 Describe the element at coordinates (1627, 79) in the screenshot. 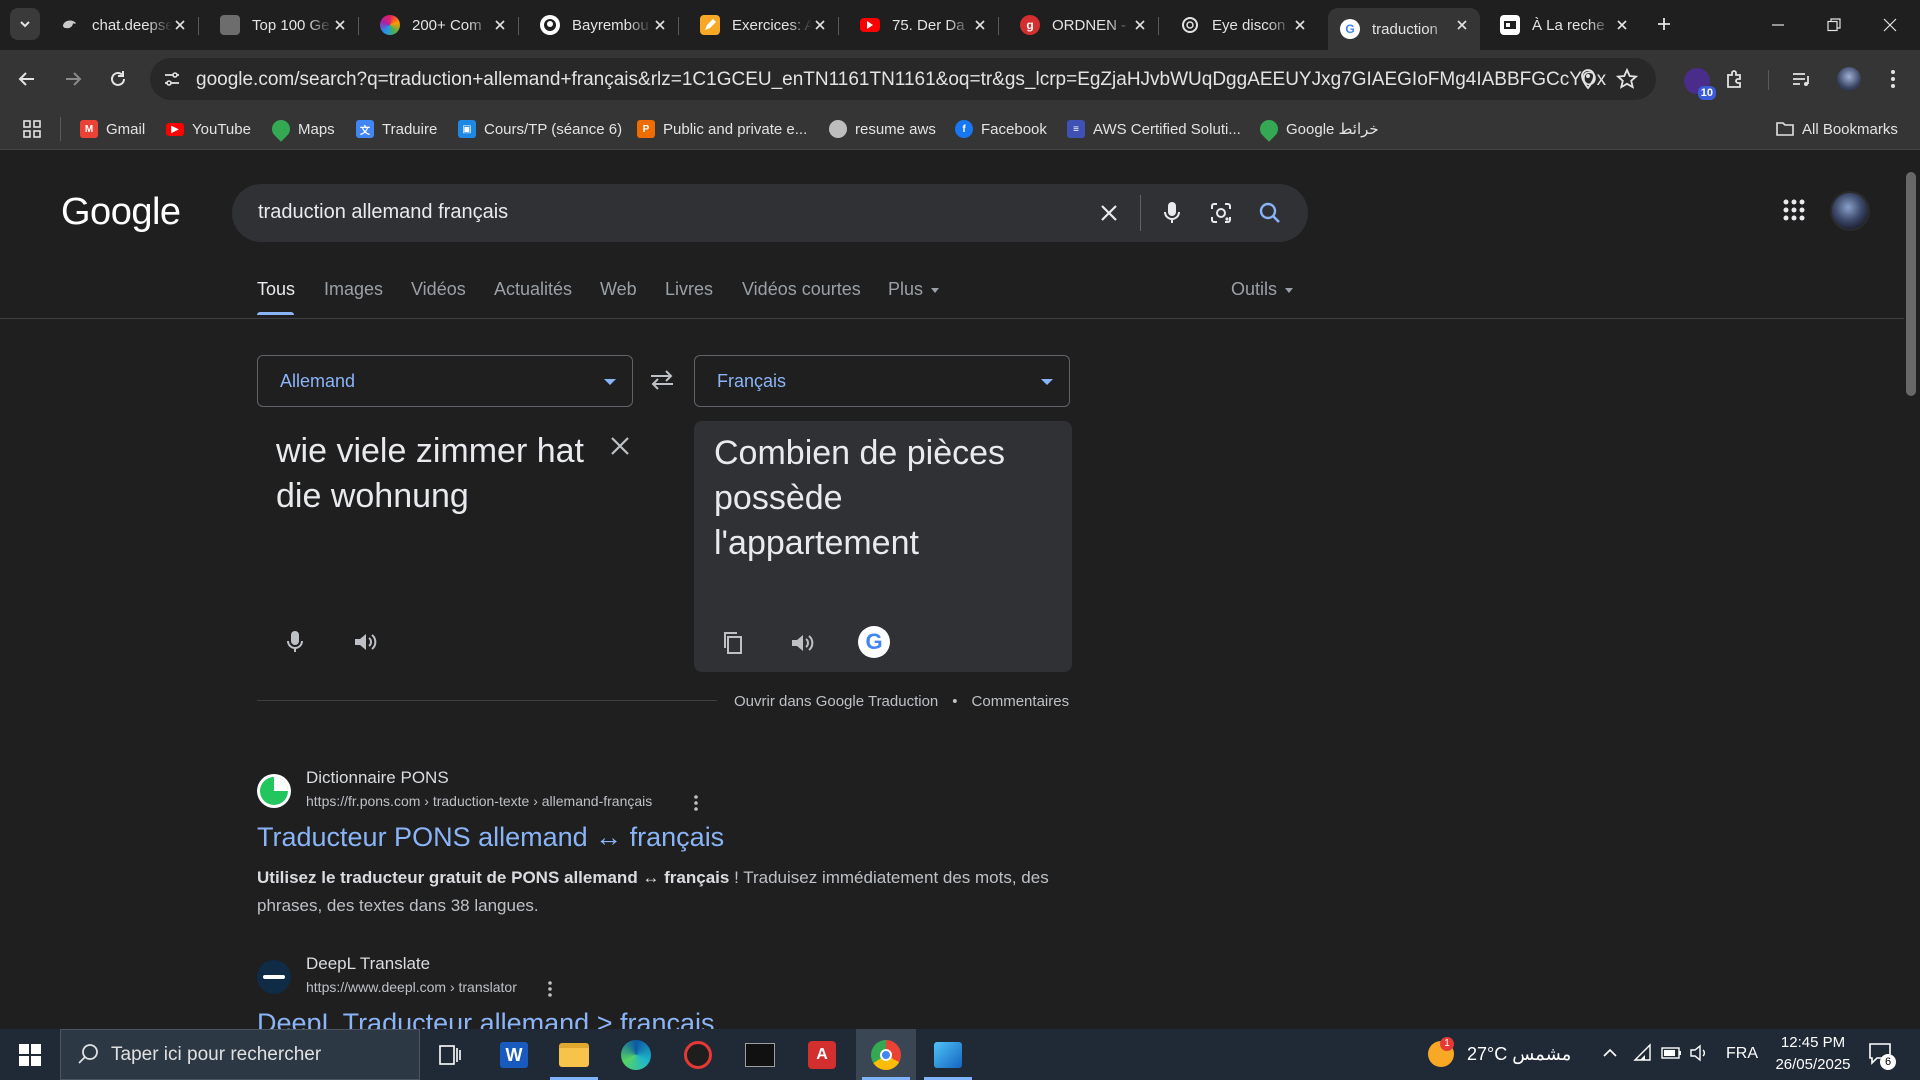

I see `bookmark-star-icon` at that location.